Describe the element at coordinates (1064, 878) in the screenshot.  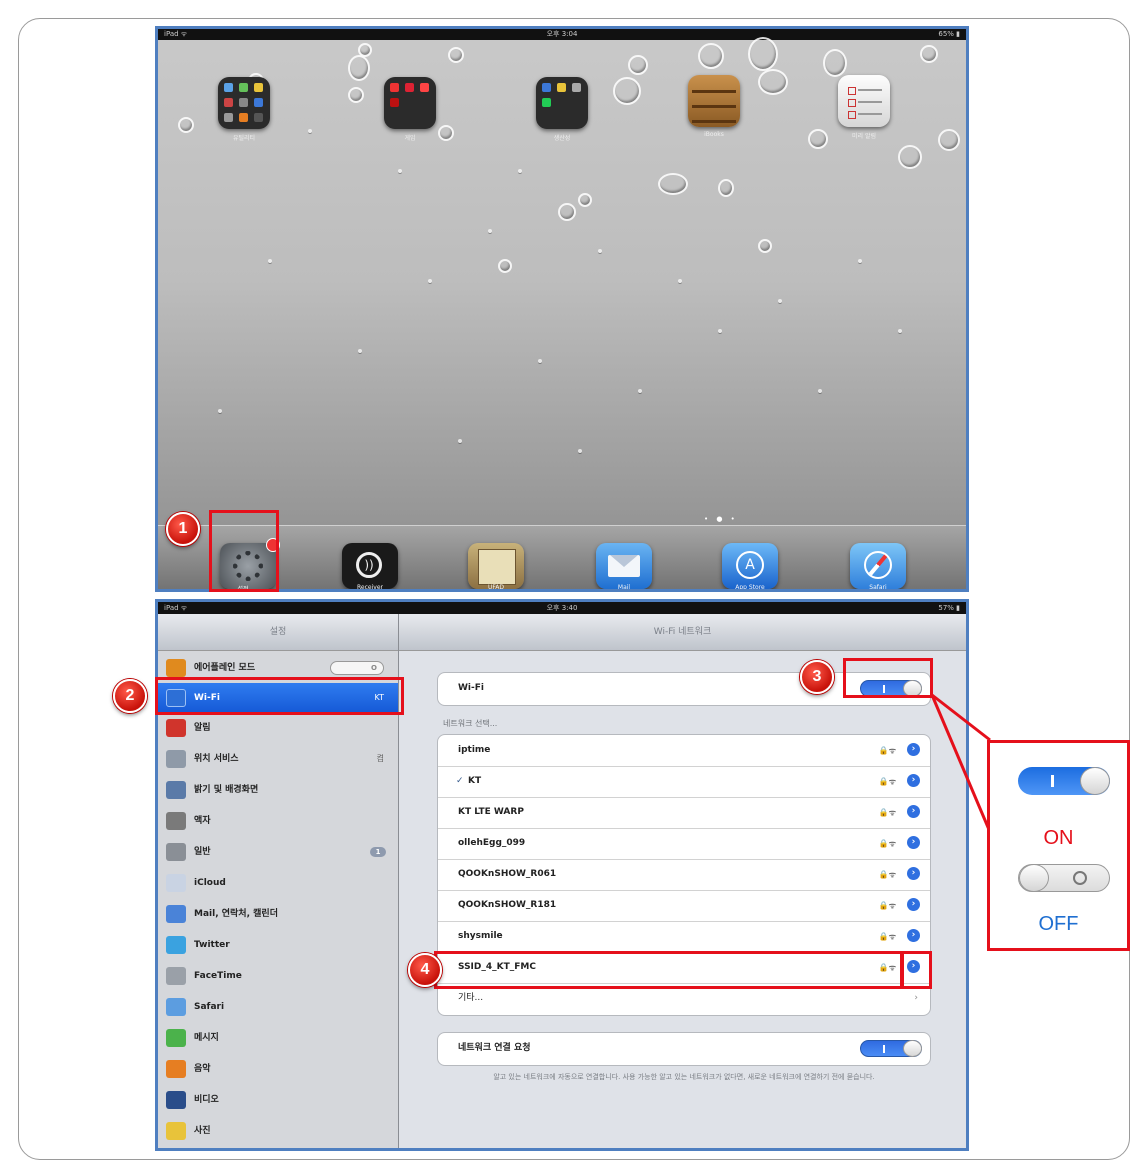
I see `toggle-off-example` at that location.